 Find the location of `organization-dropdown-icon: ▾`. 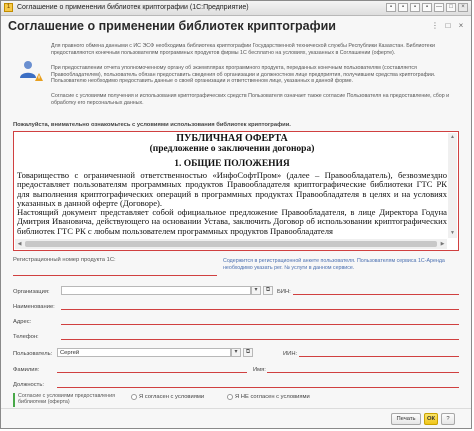

organization-dropdown-icon: ▾ is located at coordinates (256, 290).